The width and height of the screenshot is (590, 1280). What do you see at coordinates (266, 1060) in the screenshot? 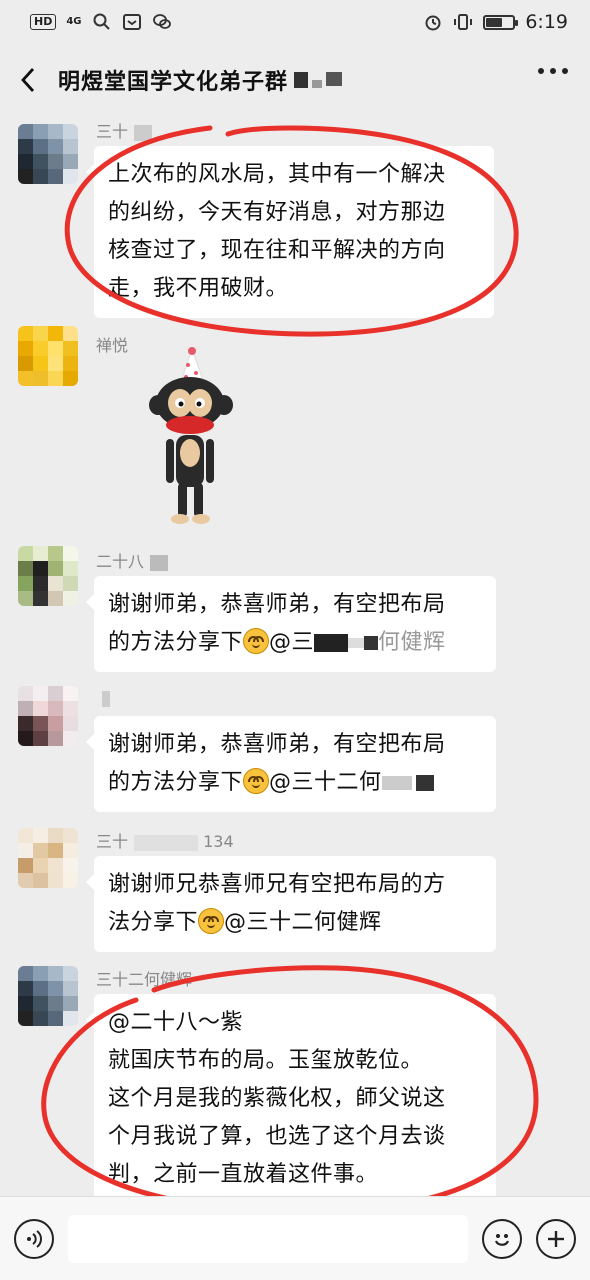
I see `message-line: 就国庆节布的局。玉玺放乾位。` at bounding box center [266, 1060].